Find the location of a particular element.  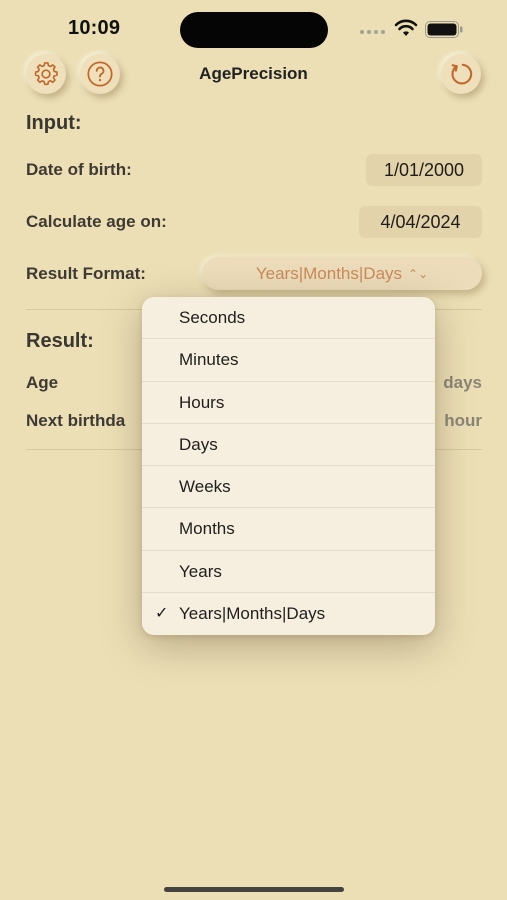

menu-item-hours: Hours is located at coordinates (288, 403).